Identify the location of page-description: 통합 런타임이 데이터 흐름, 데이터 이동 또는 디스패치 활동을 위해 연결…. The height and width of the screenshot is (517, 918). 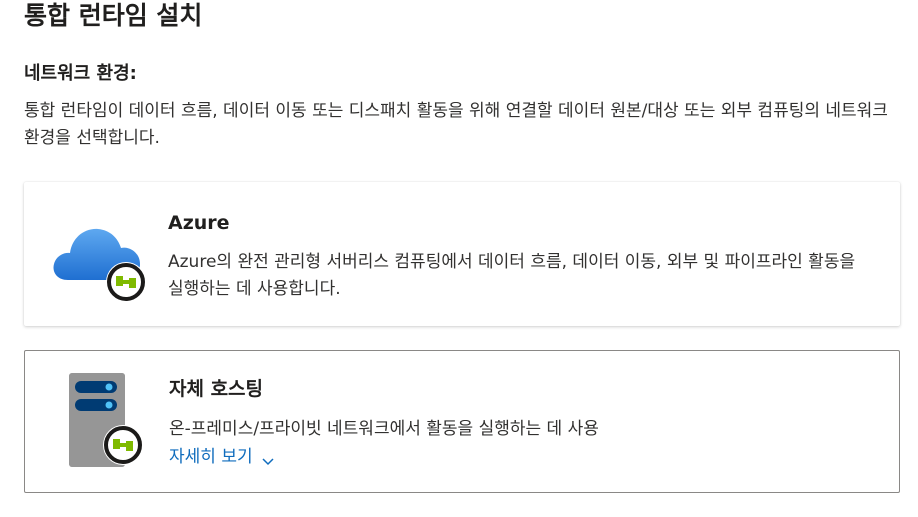
(456, 124).